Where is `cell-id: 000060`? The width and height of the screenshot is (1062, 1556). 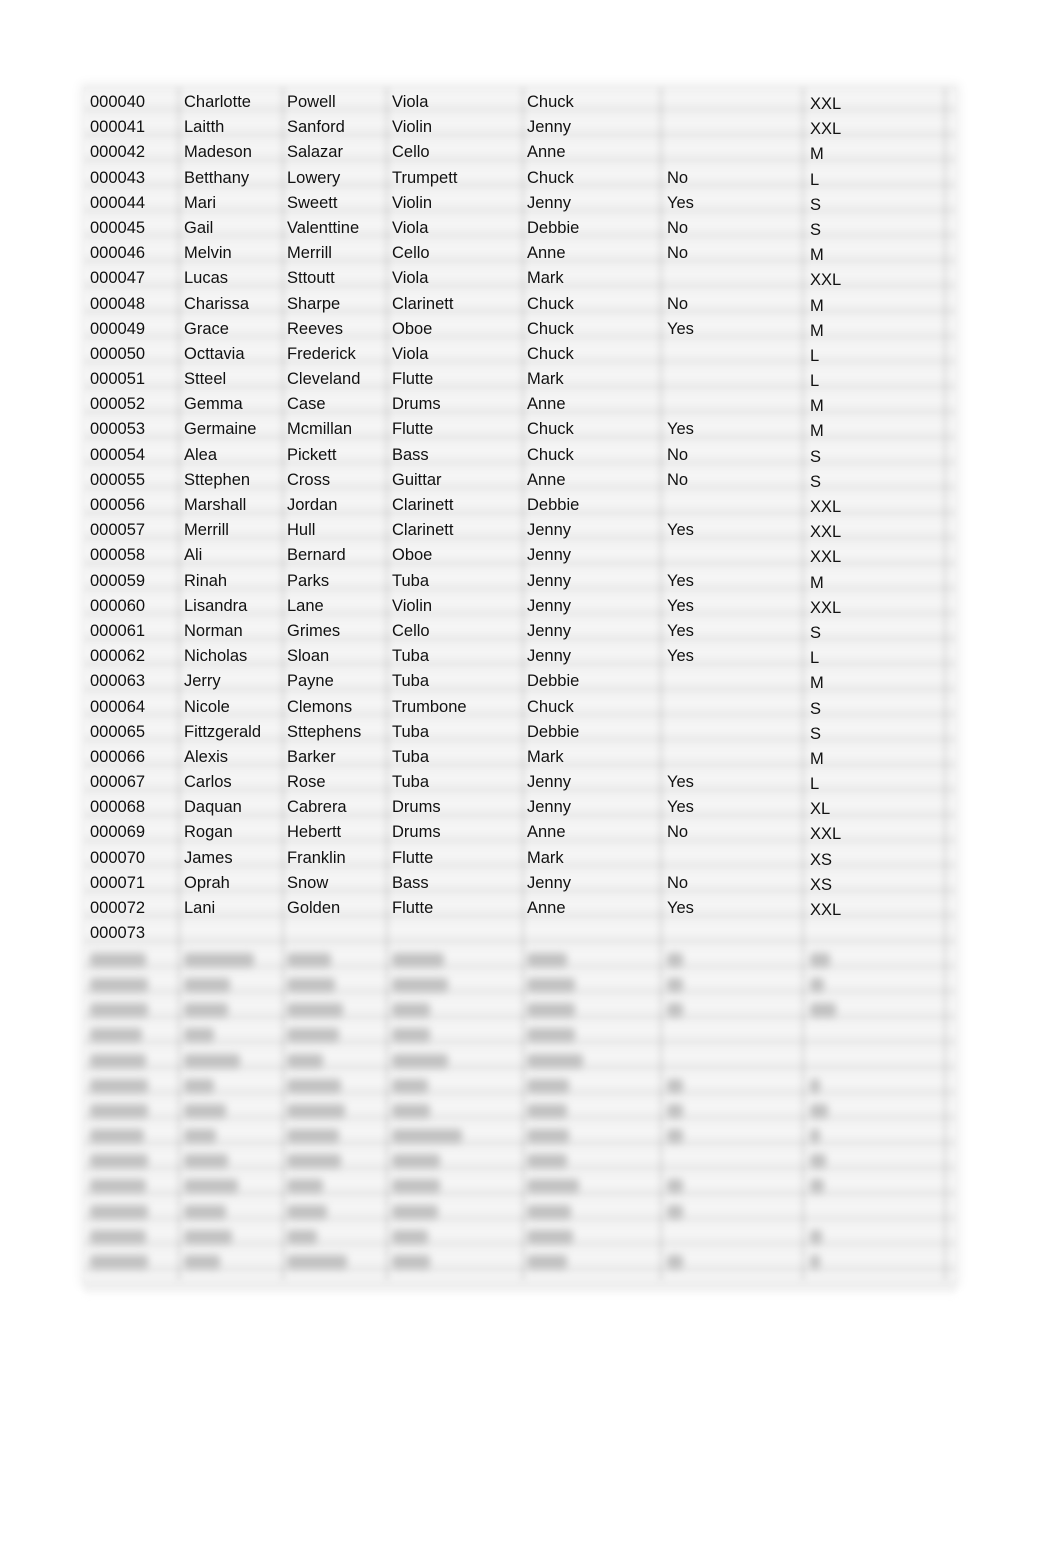 cell-id: 000060 is located at coordinates (118, 605).